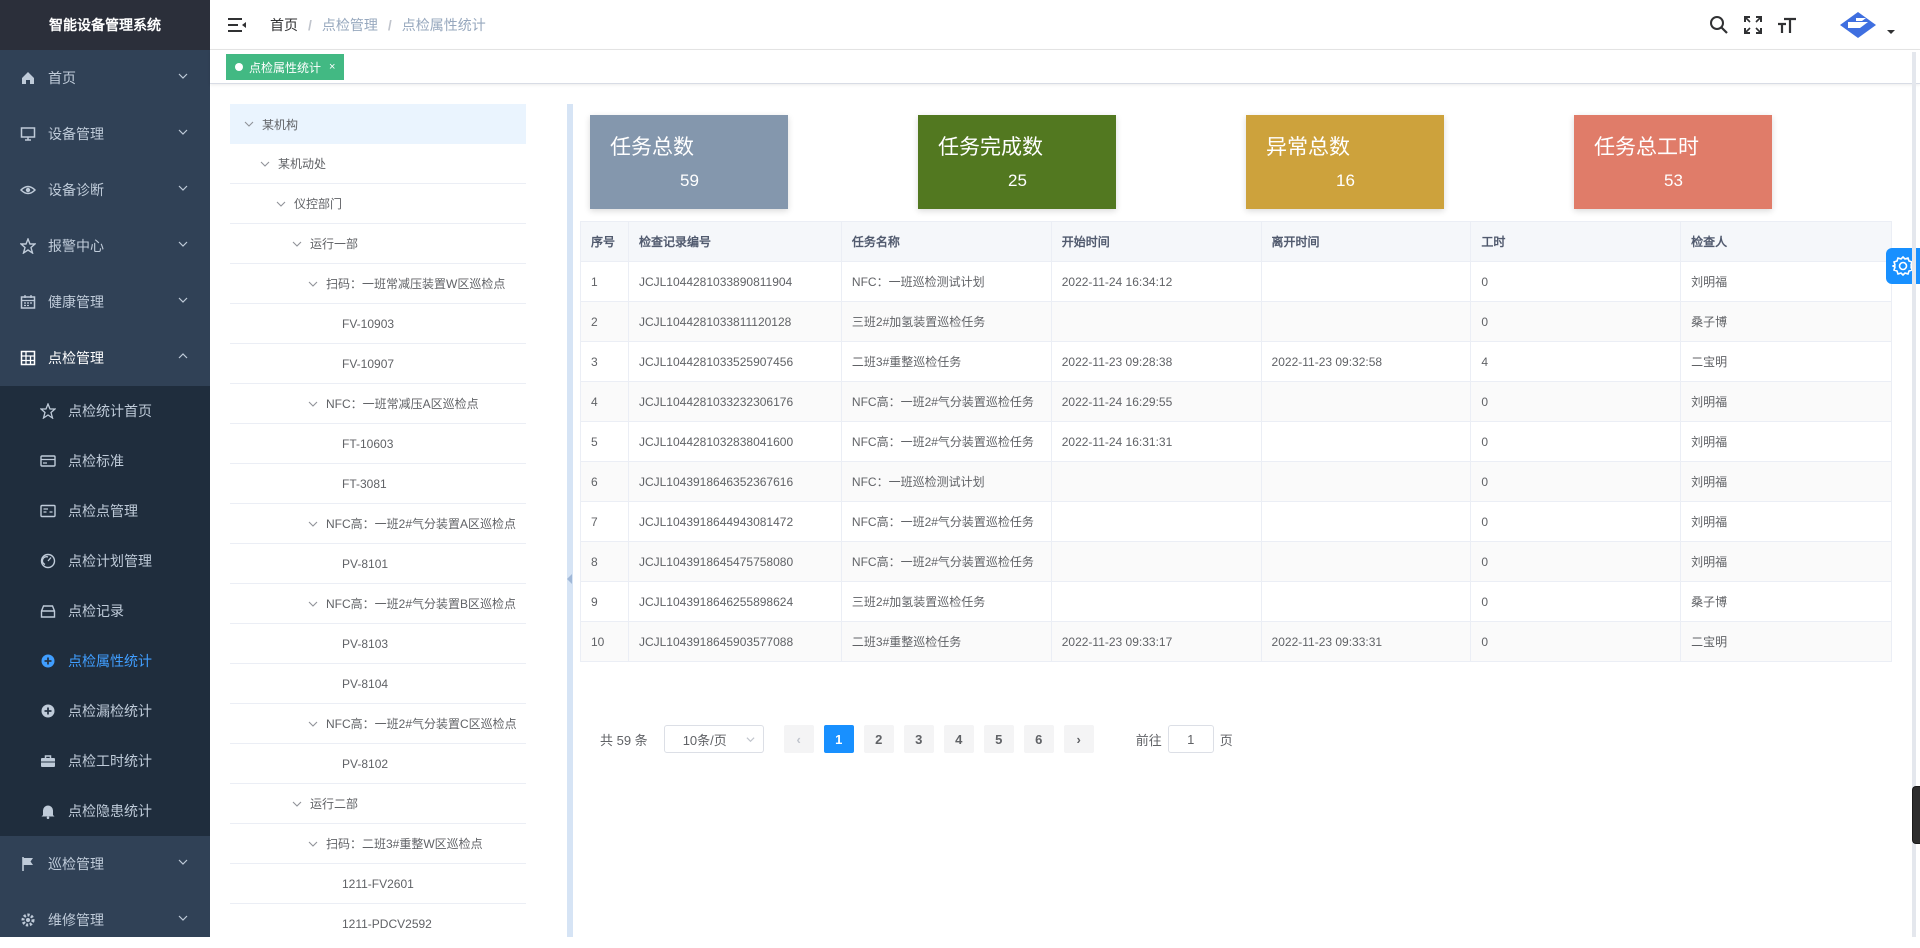 This screenshot has width=1920, height=948. What do you see at coordinates (105, 190) in the screenshot?
I see `sidebar-item: 设备诊断` at bounding box center [105, 190].